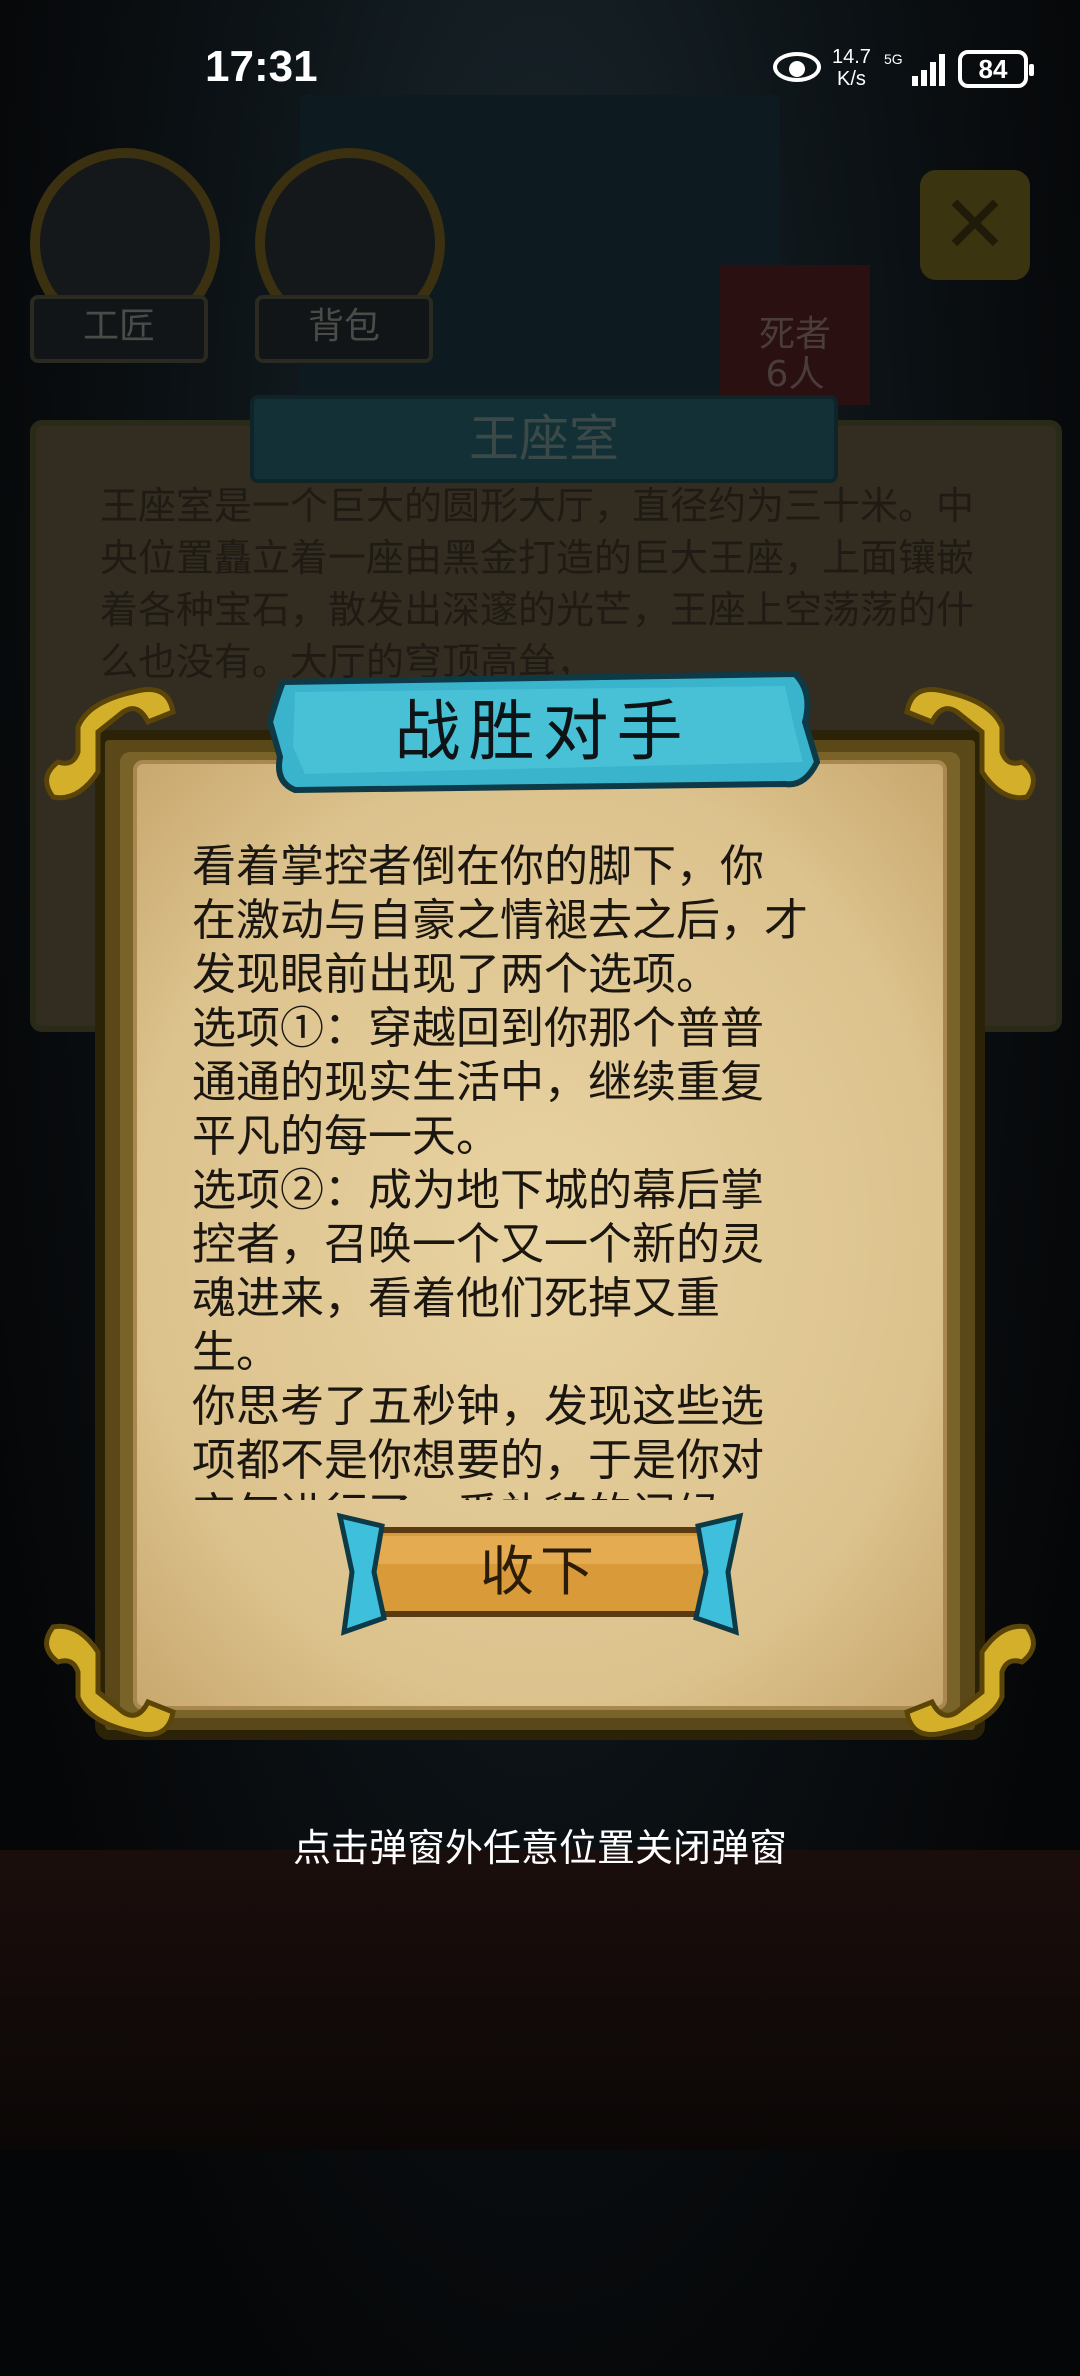 The width and height of the screenshot is (1080, 2376). Describe the element at coordinates (797, 67) in the screenshot. I see `eye-icon` at that location.